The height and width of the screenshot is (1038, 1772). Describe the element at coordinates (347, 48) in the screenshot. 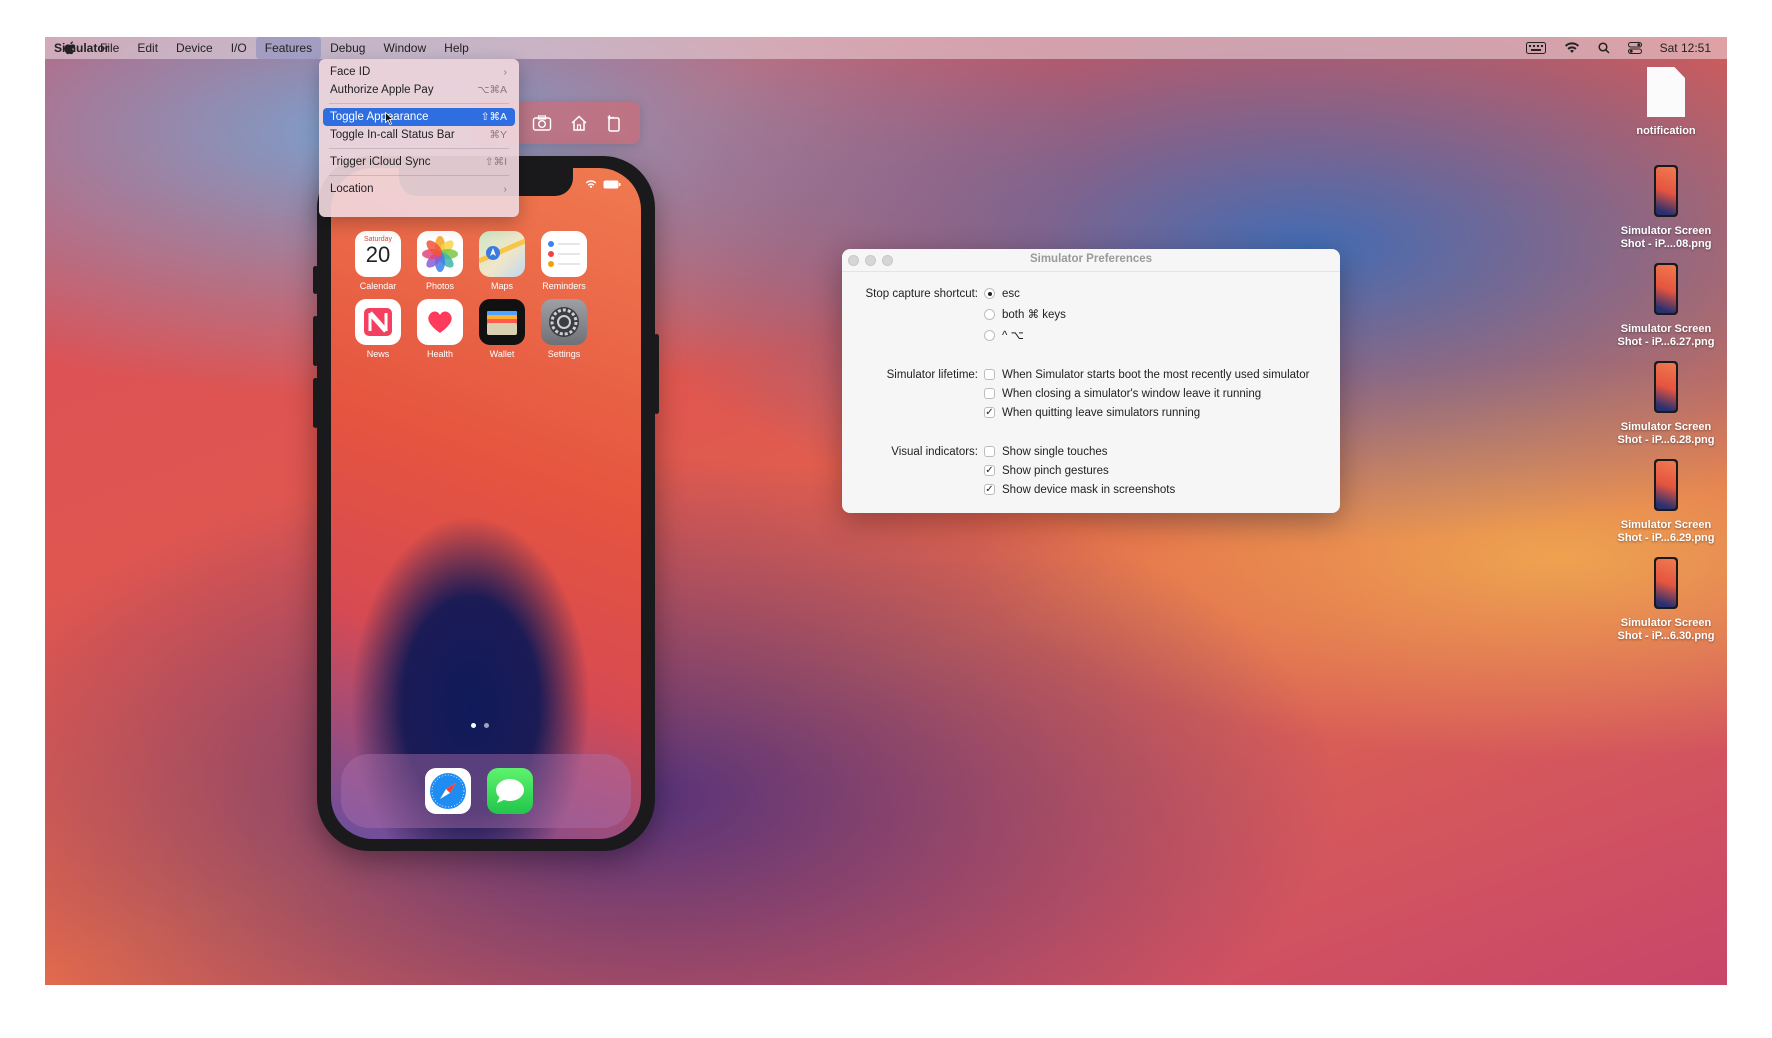

I see `menu-debug: Debug` at that location.